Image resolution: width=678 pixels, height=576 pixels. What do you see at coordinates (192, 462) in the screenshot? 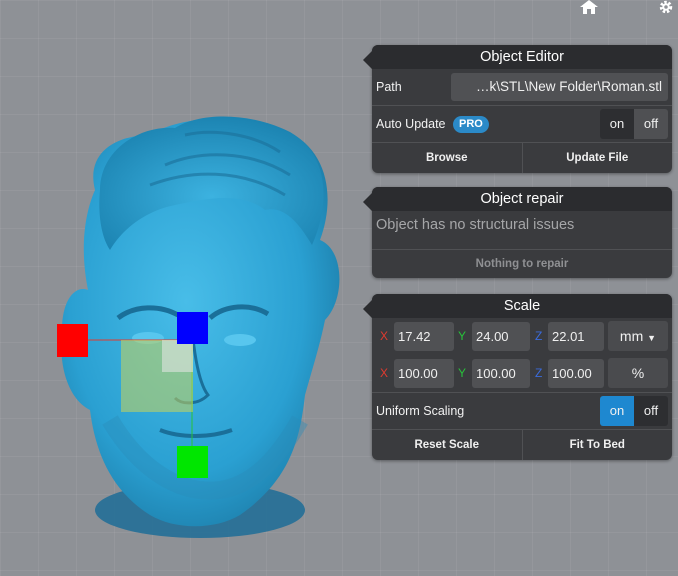
I see `scale-handle-y` at bounding box center [192, 462].